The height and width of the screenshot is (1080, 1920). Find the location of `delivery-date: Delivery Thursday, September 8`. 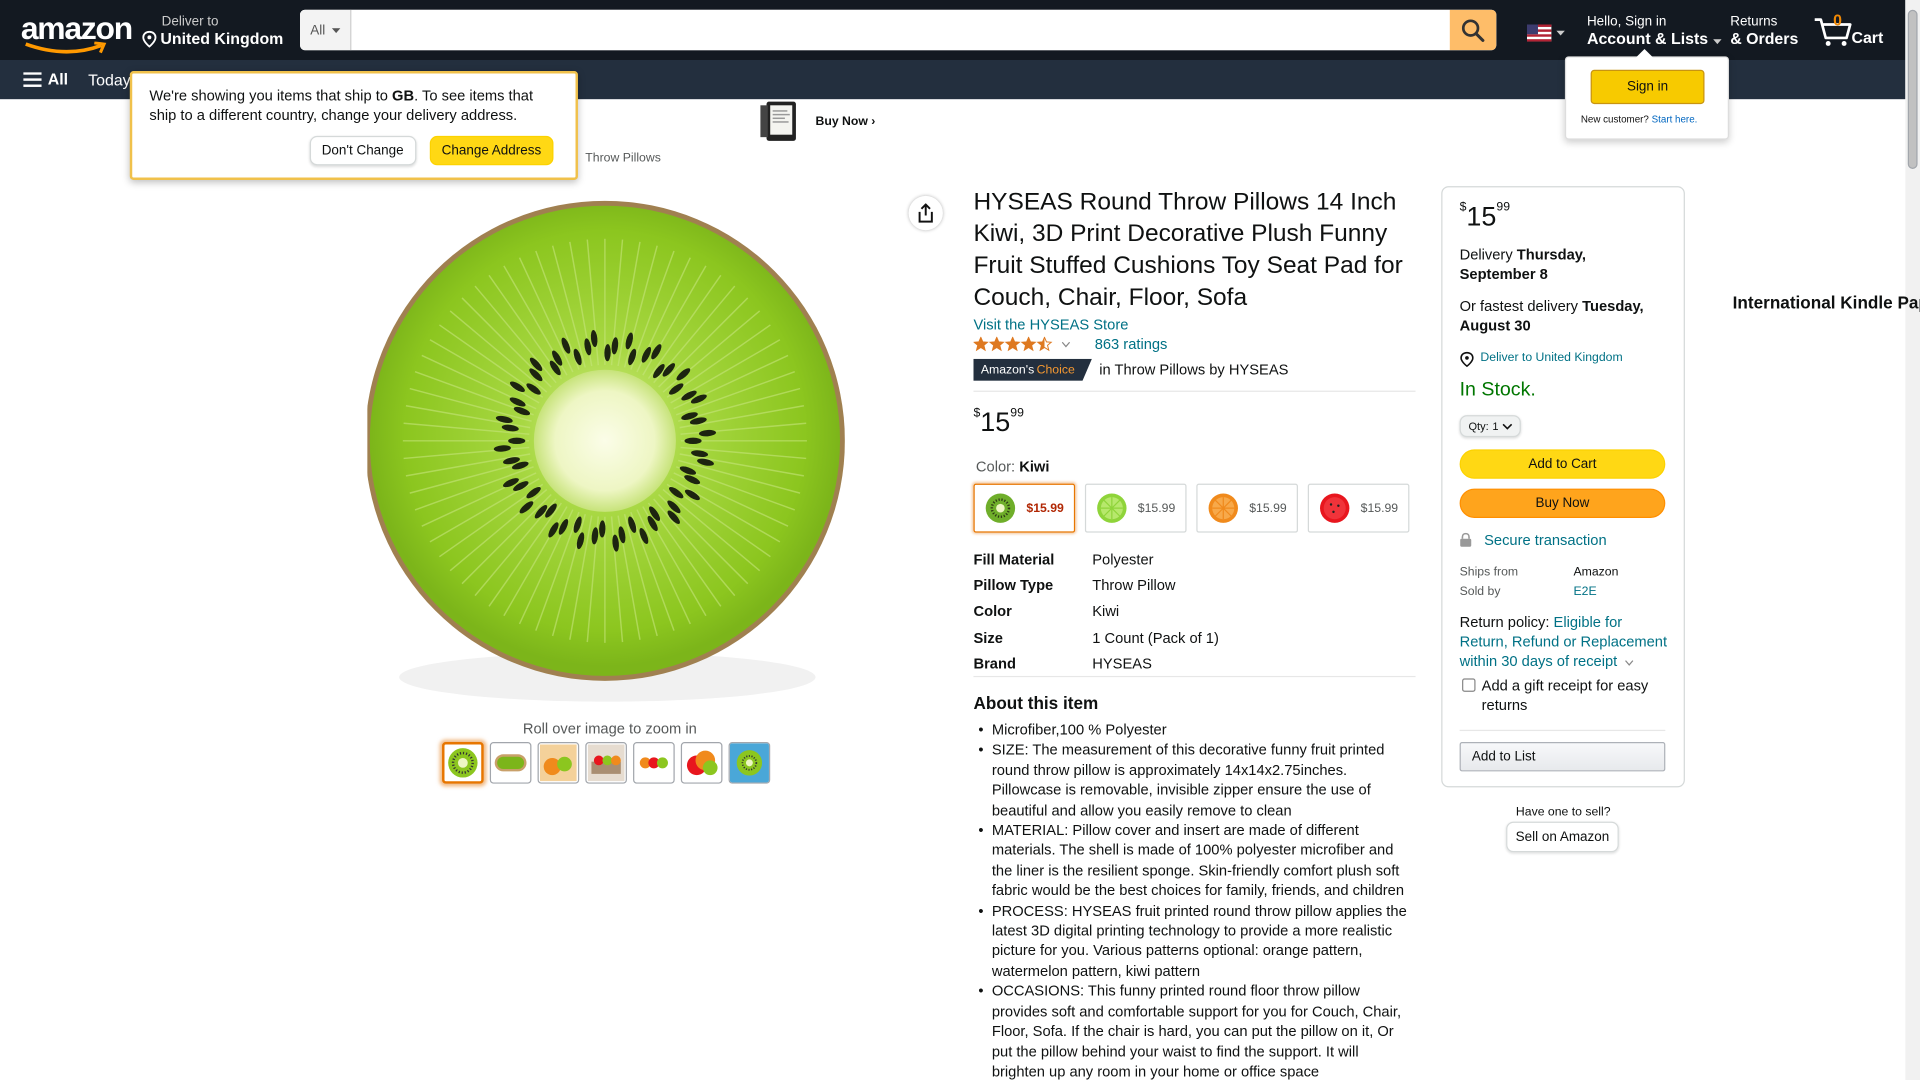

delivery-date: Delivery Thursday, September 8 is located at coordinates (1522, 264).